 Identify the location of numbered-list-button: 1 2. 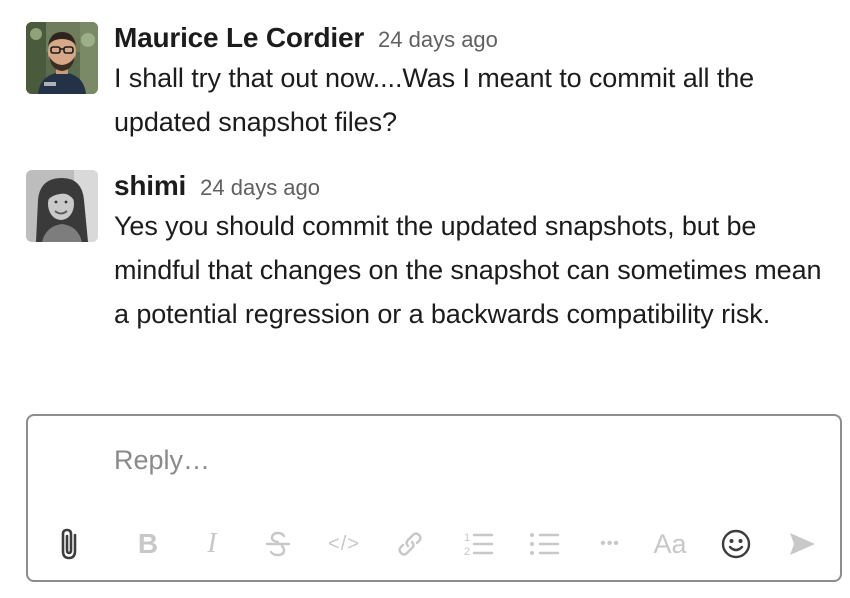
(478, 544).